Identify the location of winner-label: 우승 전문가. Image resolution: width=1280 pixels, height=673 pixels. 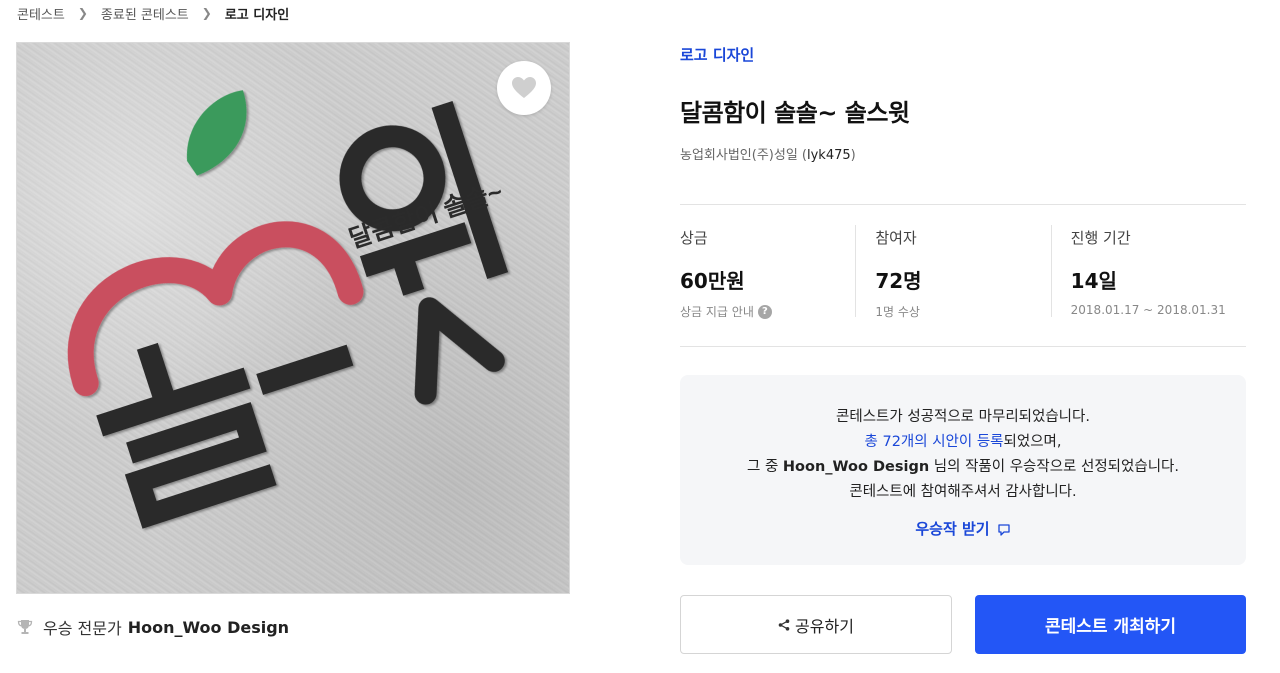
(82, 628).